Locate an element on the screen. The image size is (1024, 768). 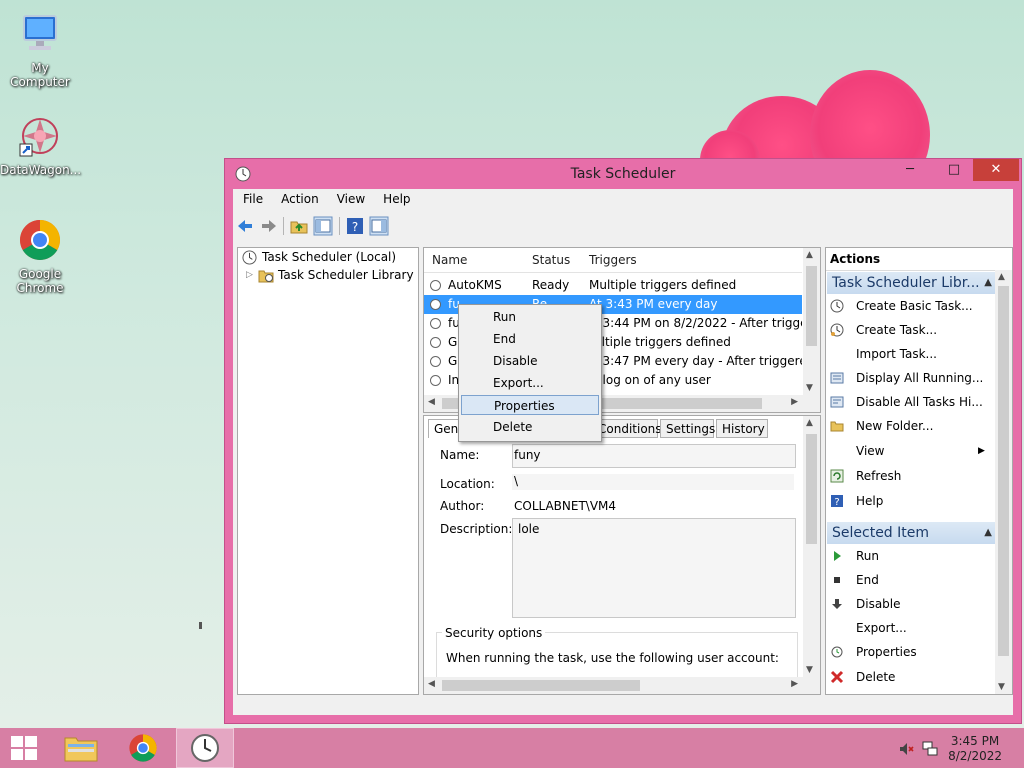
section-task-scheduler-library: Task Scheduler Libr... ▲ is located at coordinates (912, 283).